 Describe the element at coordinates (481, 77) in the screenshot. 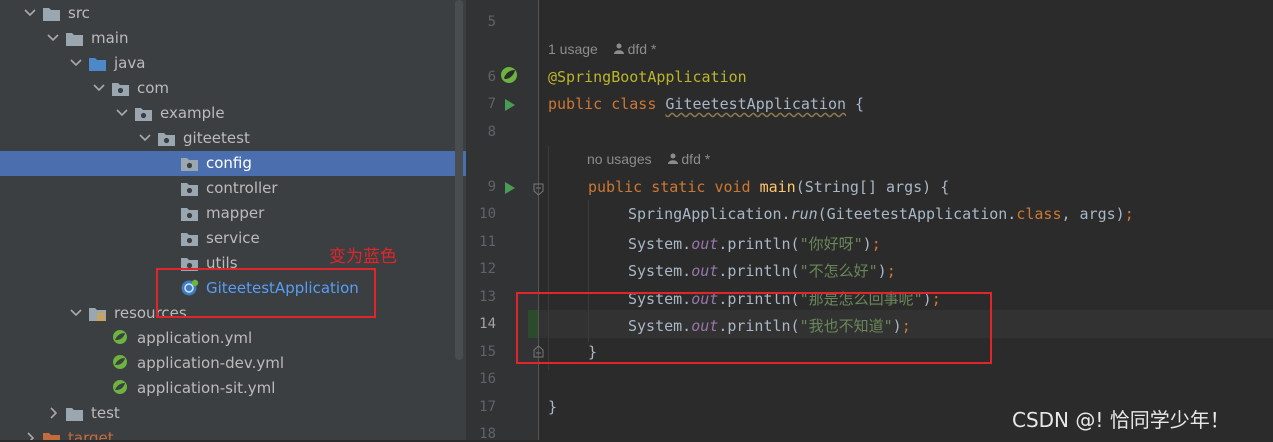

I see `line-number: 6` at that location.